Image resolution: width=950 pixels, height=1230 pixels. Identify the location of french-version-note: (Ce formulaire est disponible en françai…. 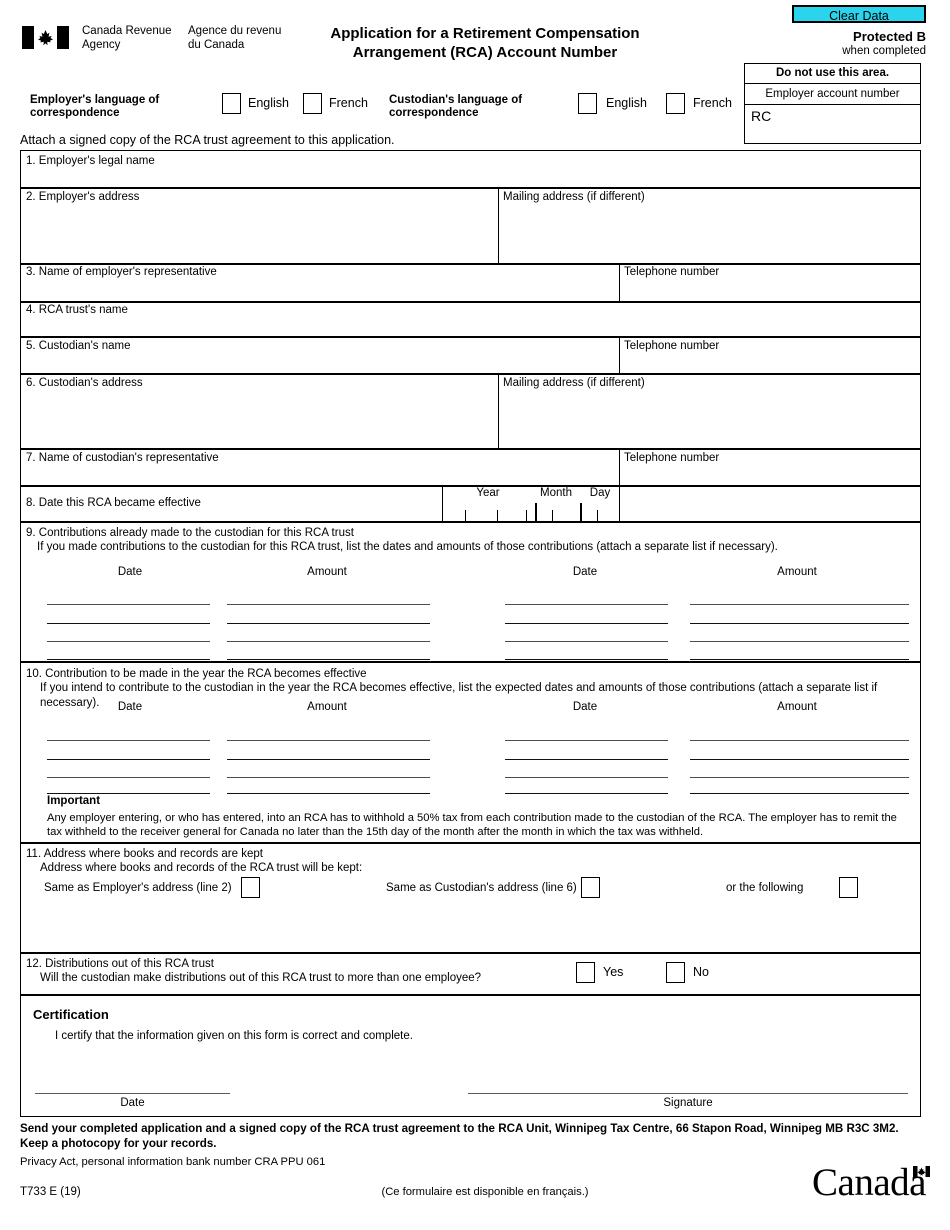
(485, 1192).